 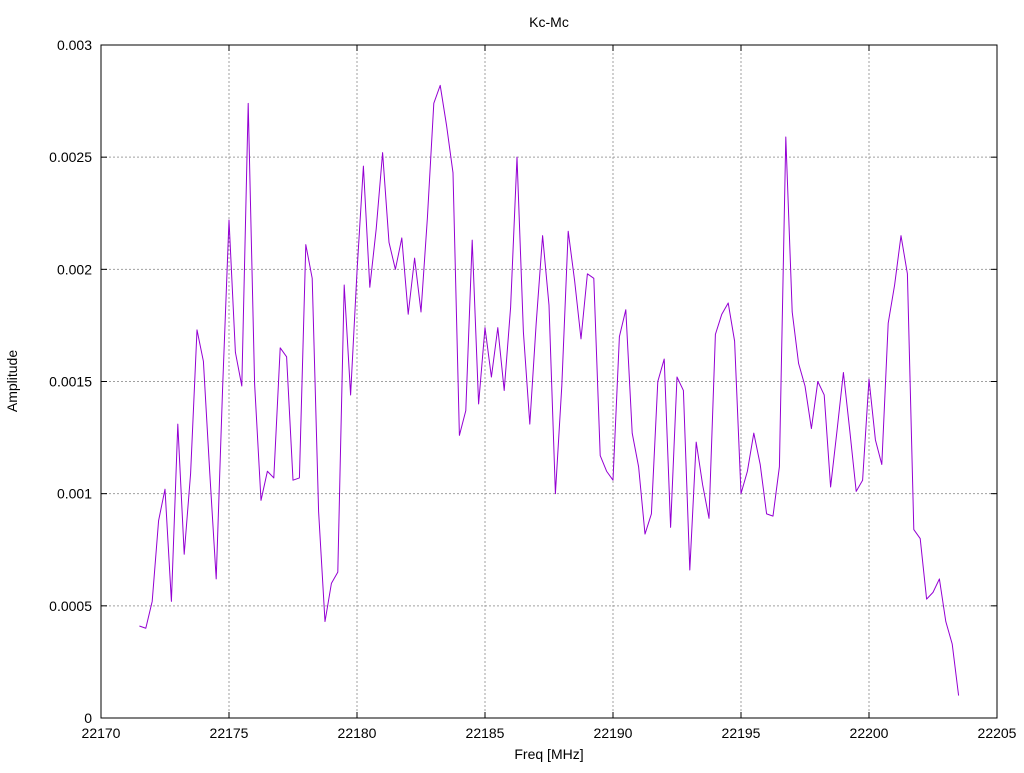 What do you see at coordinates (74, 269) in the screenshot?
I see `y-tick-label: 0.002` at bounding box center [74, 269].